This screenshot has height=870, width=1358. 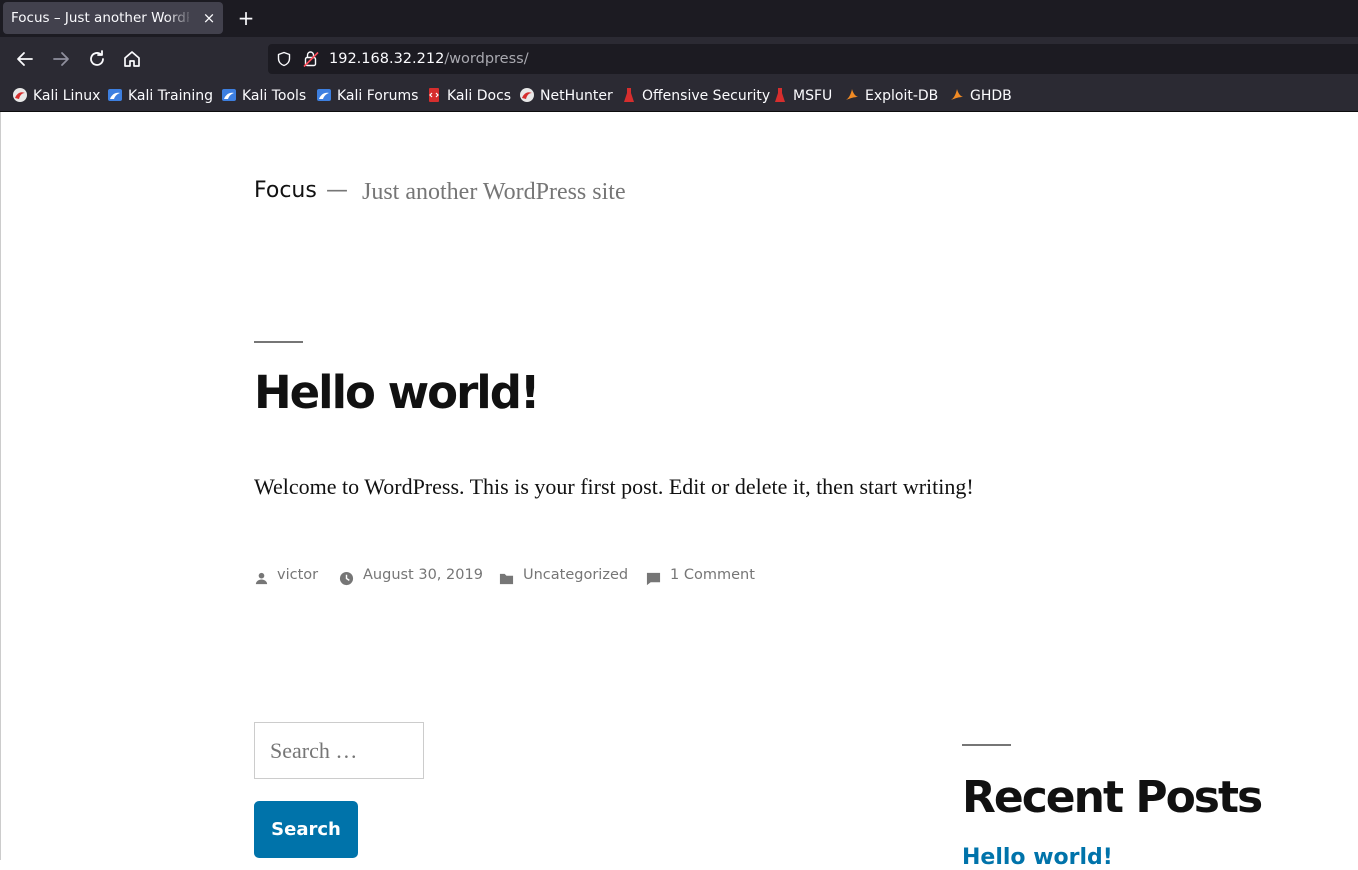 What do you see at coordinates (278, 342) in the screenshot?
I see `post-divider` at bounding box center [278, 342].